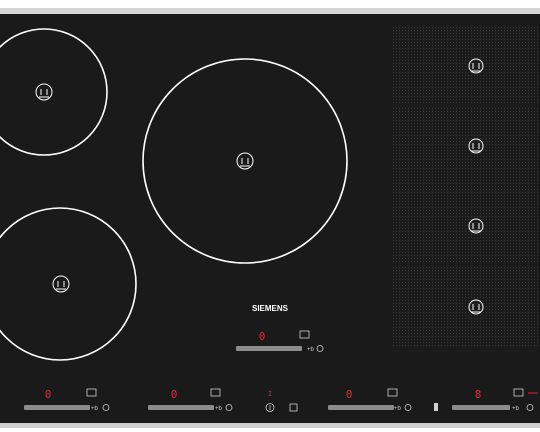  I want to click on power-display-3: 0, so click(349, 394).